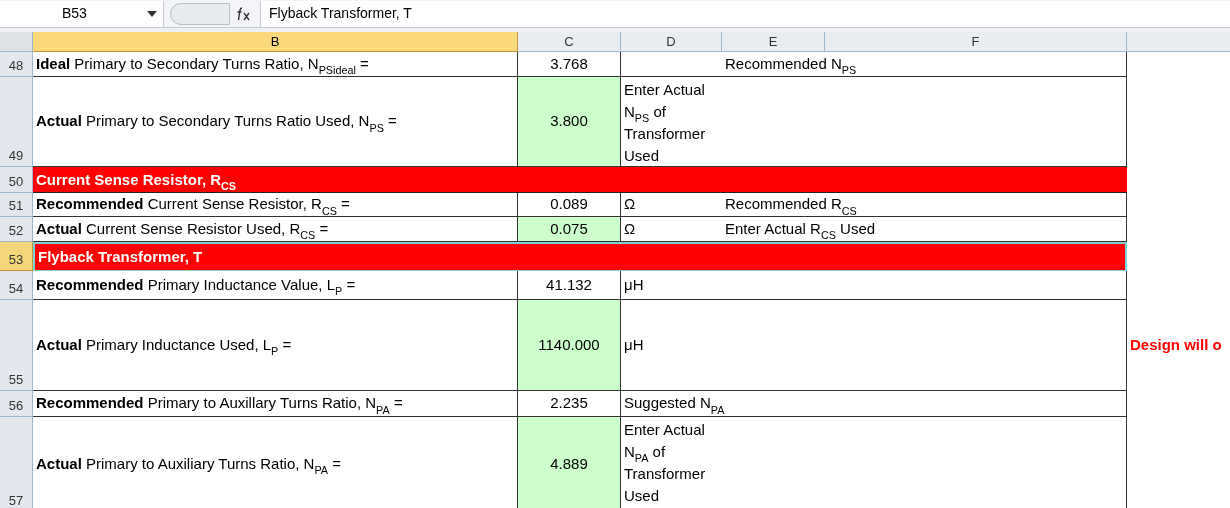 This screenshot has width=1230, height=508. Describe the element at coordinates (275, 285) in the screenshot. I see `row-label: Recommended Primary Inductance Value, L$_{P}$ =` at that location.